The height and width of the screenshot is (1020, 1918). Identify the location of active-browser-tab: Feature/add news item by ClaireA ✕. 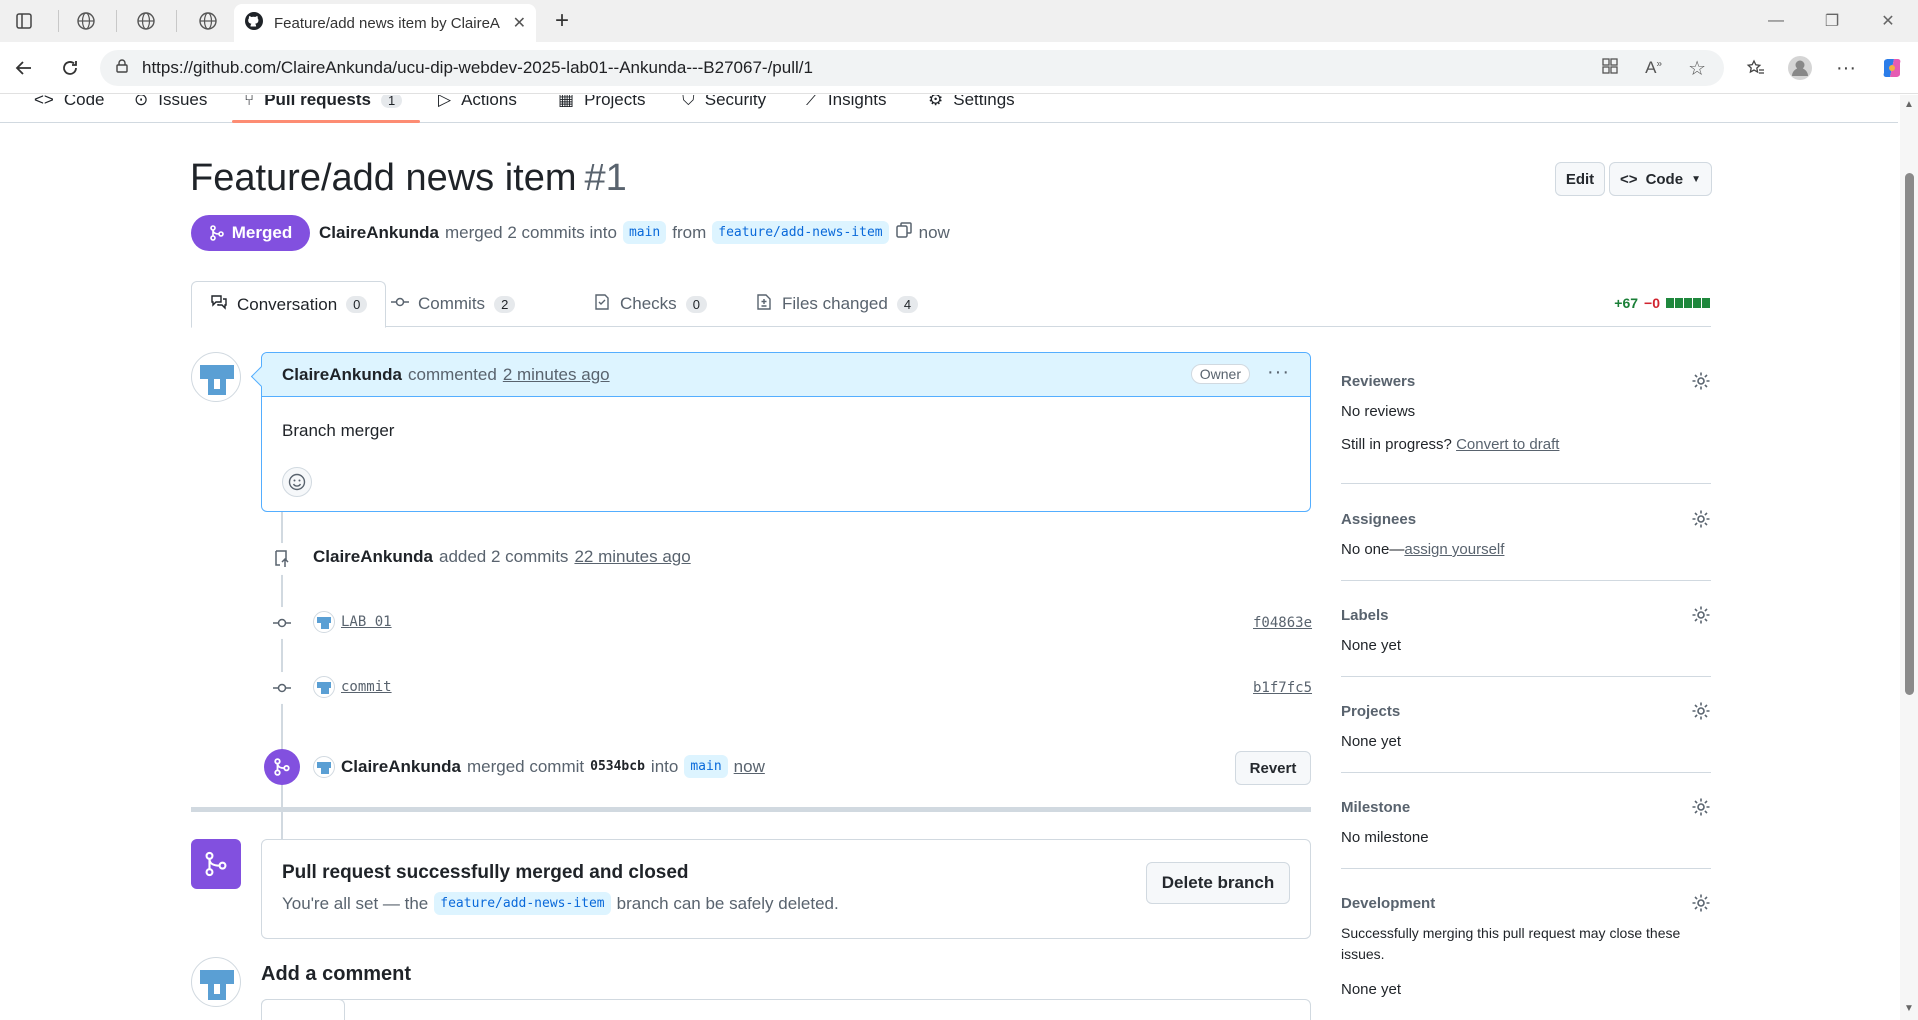
(385, 23).